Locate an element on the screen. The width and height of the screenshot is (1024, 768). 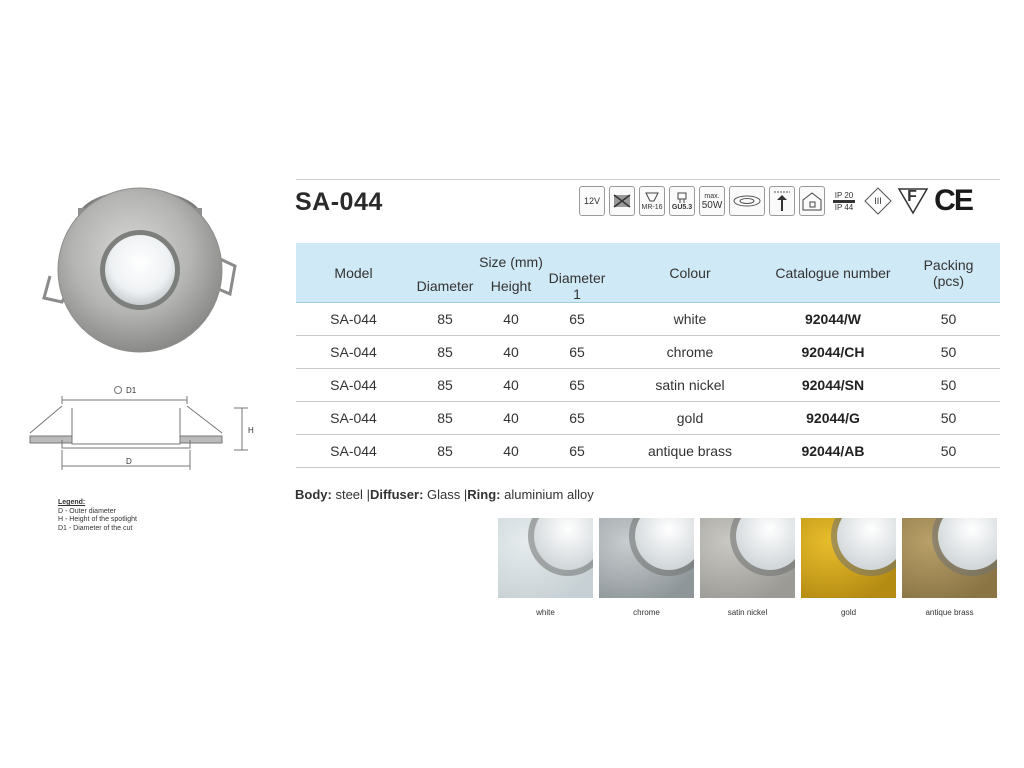
top-divider is located at coordinates (648, 179).